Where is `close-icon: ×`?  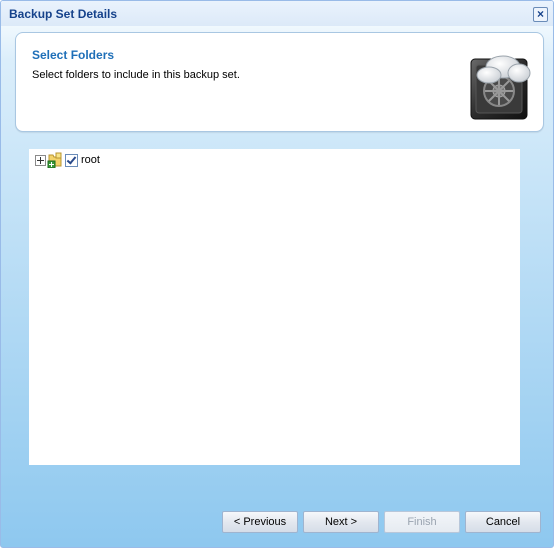 close-icon: × is located at coordinates (540, 14).